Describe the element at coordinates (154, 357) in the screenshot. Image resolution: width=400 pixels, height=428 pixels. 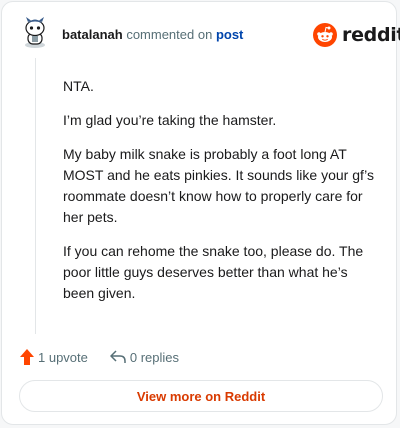
I see `replies-count: 0 replies` at that location.